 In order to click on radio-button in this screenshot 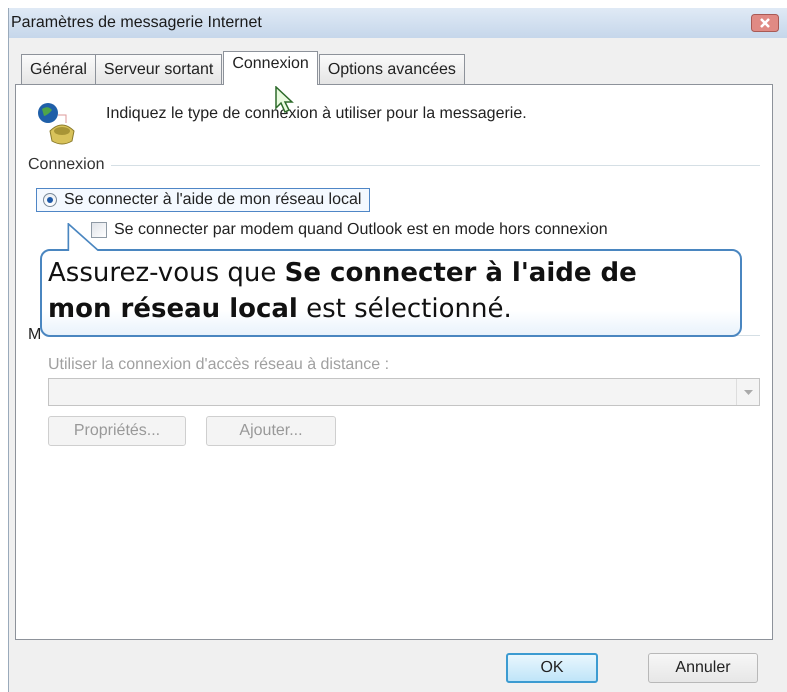, I will do `click(50, 200)`.